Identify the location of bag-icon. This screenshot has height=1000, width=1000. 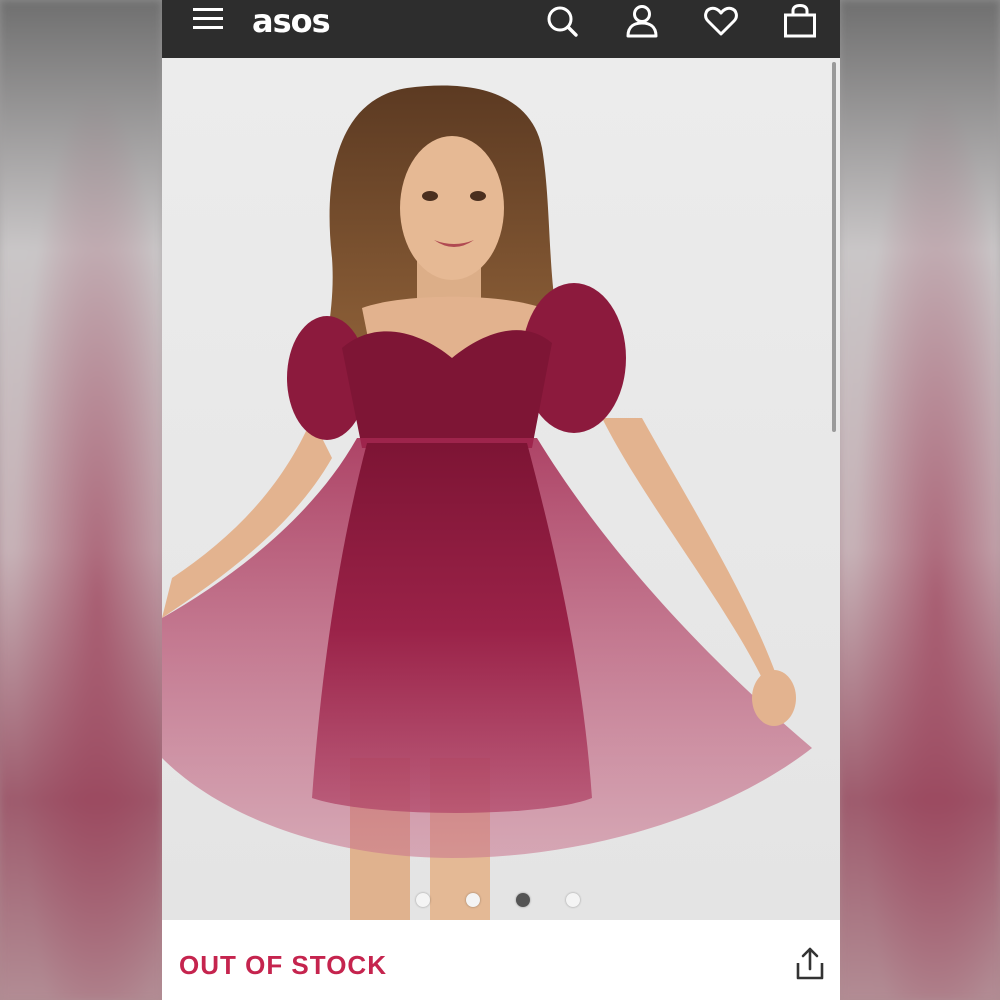
(800, 21).